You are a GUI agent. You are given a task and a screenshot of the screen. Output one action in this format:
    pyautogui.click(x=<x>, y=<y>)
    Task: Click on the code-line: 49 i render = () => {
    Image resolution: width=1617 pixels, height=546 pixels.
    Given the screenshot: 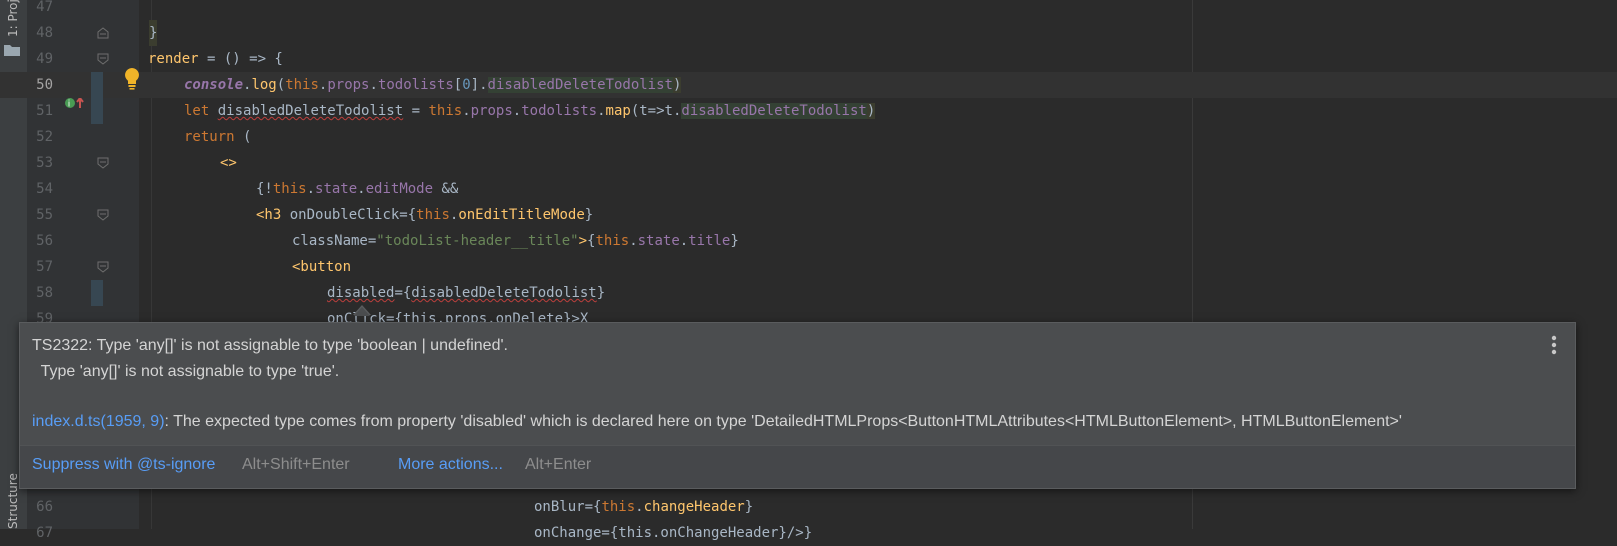 What is the action you would take?
    pyautogui.click(x=808, y=78)
    